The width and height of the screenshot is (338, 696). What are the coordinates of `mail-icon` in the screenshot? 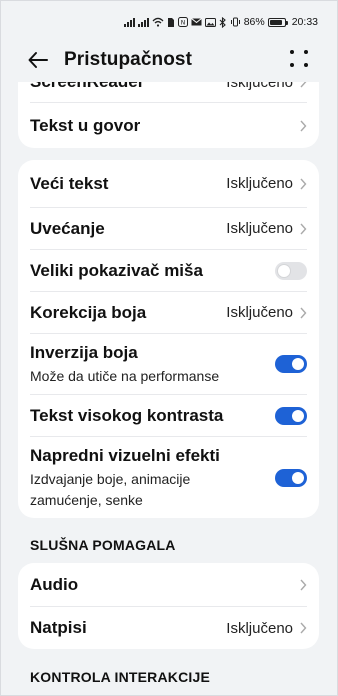 It's located at (196, 22).